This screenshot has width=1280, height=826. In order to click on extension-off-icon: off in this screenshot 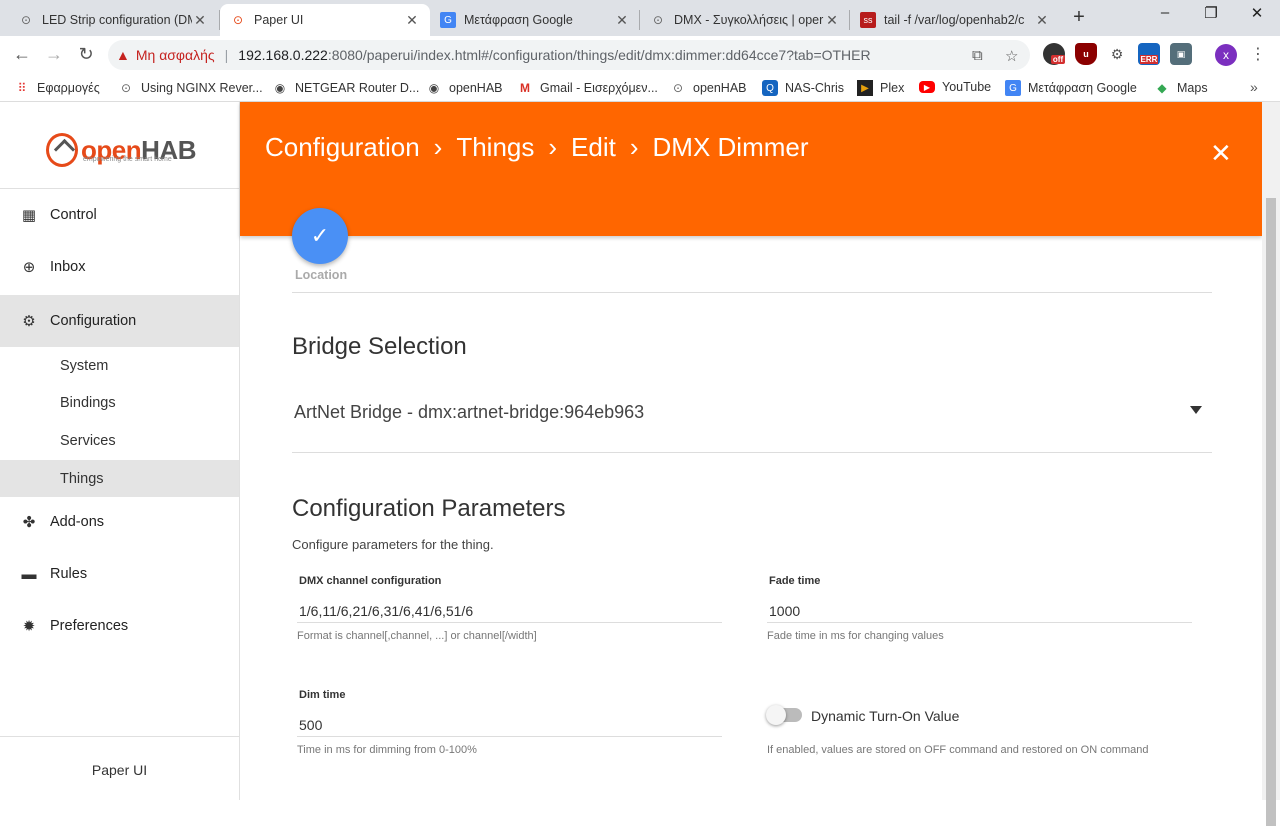, I will do `click(1054, 54)`.